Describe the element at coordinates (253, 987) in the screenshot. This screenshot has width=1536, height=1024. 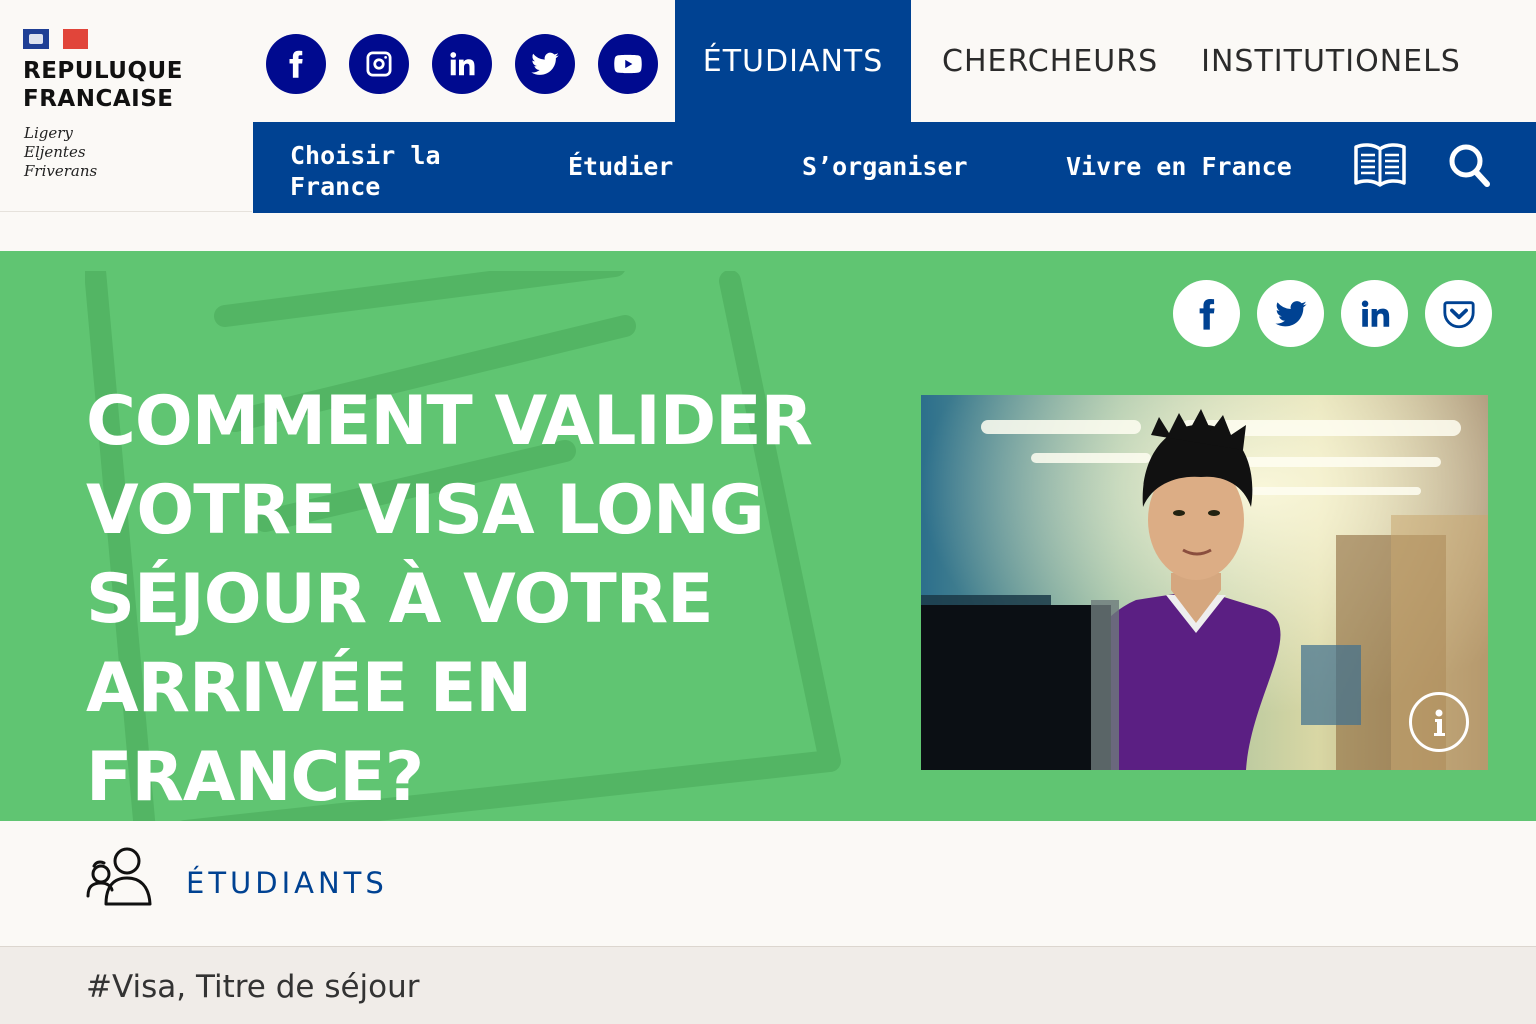
I see `tags-text: #Visa, Titre de séjour` at that location.